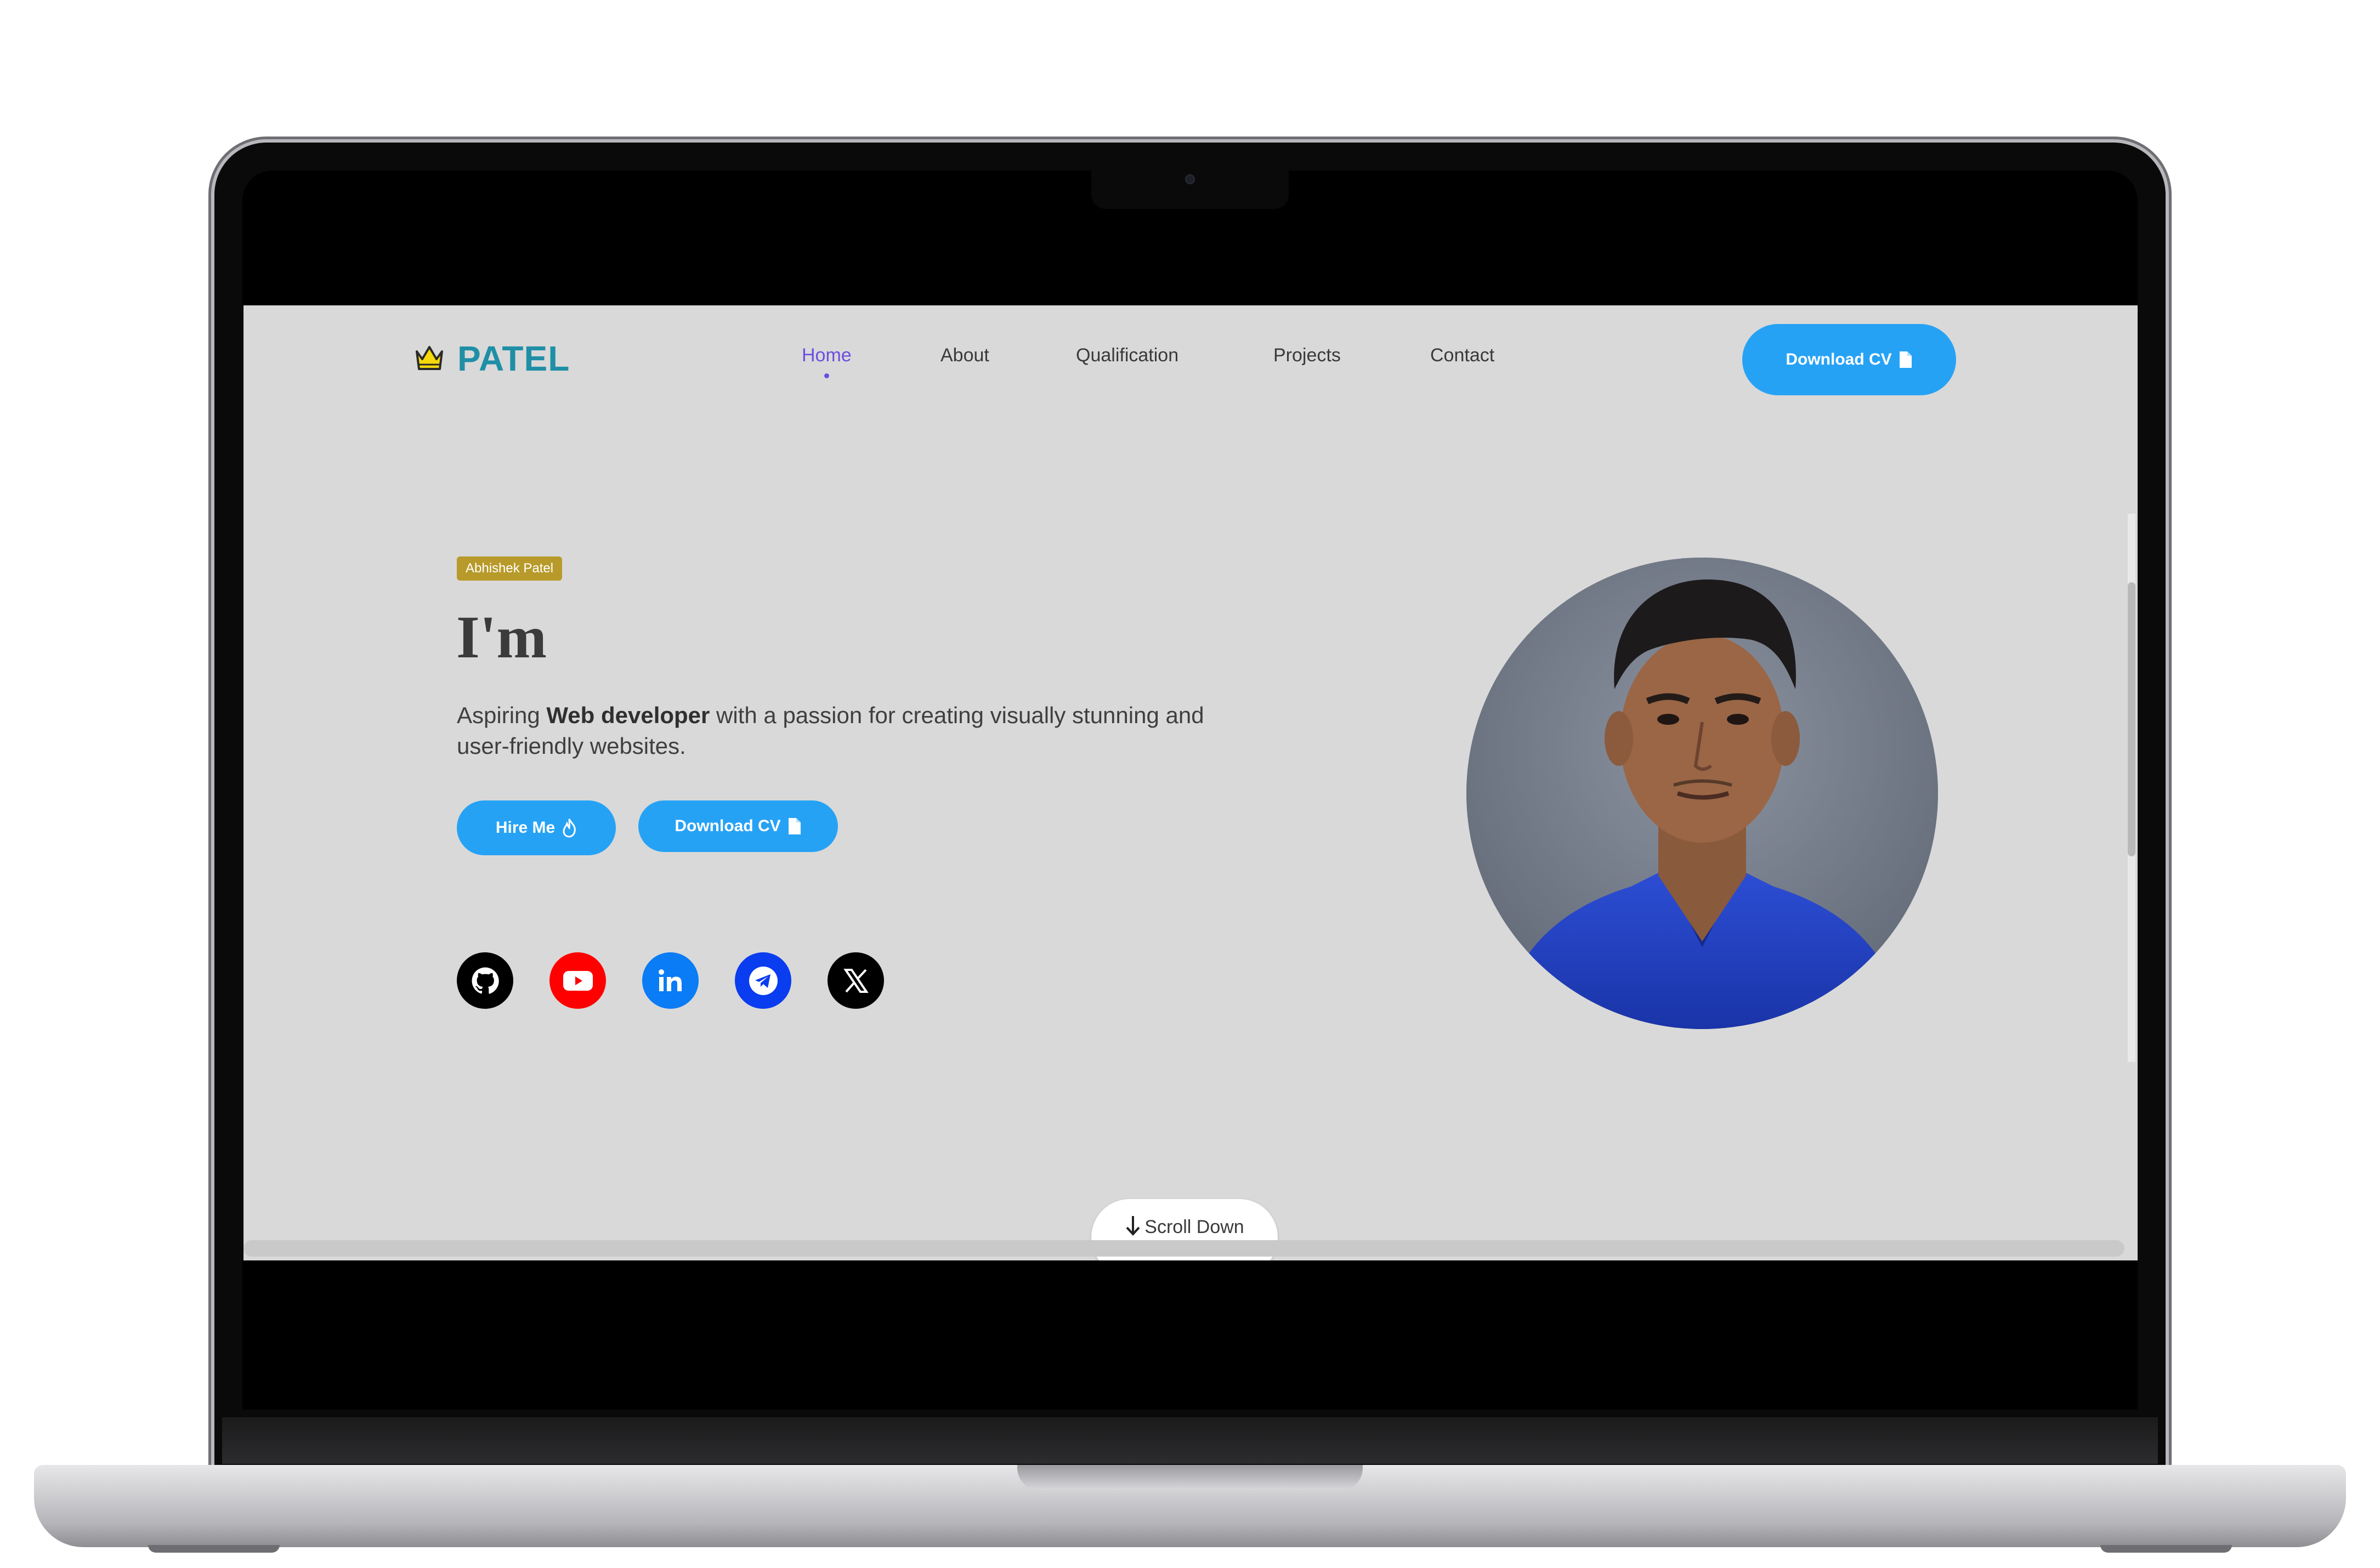 The height and width of the screenshot is (1568, 2380). I want to click on telegram-link, so click(763, 980).